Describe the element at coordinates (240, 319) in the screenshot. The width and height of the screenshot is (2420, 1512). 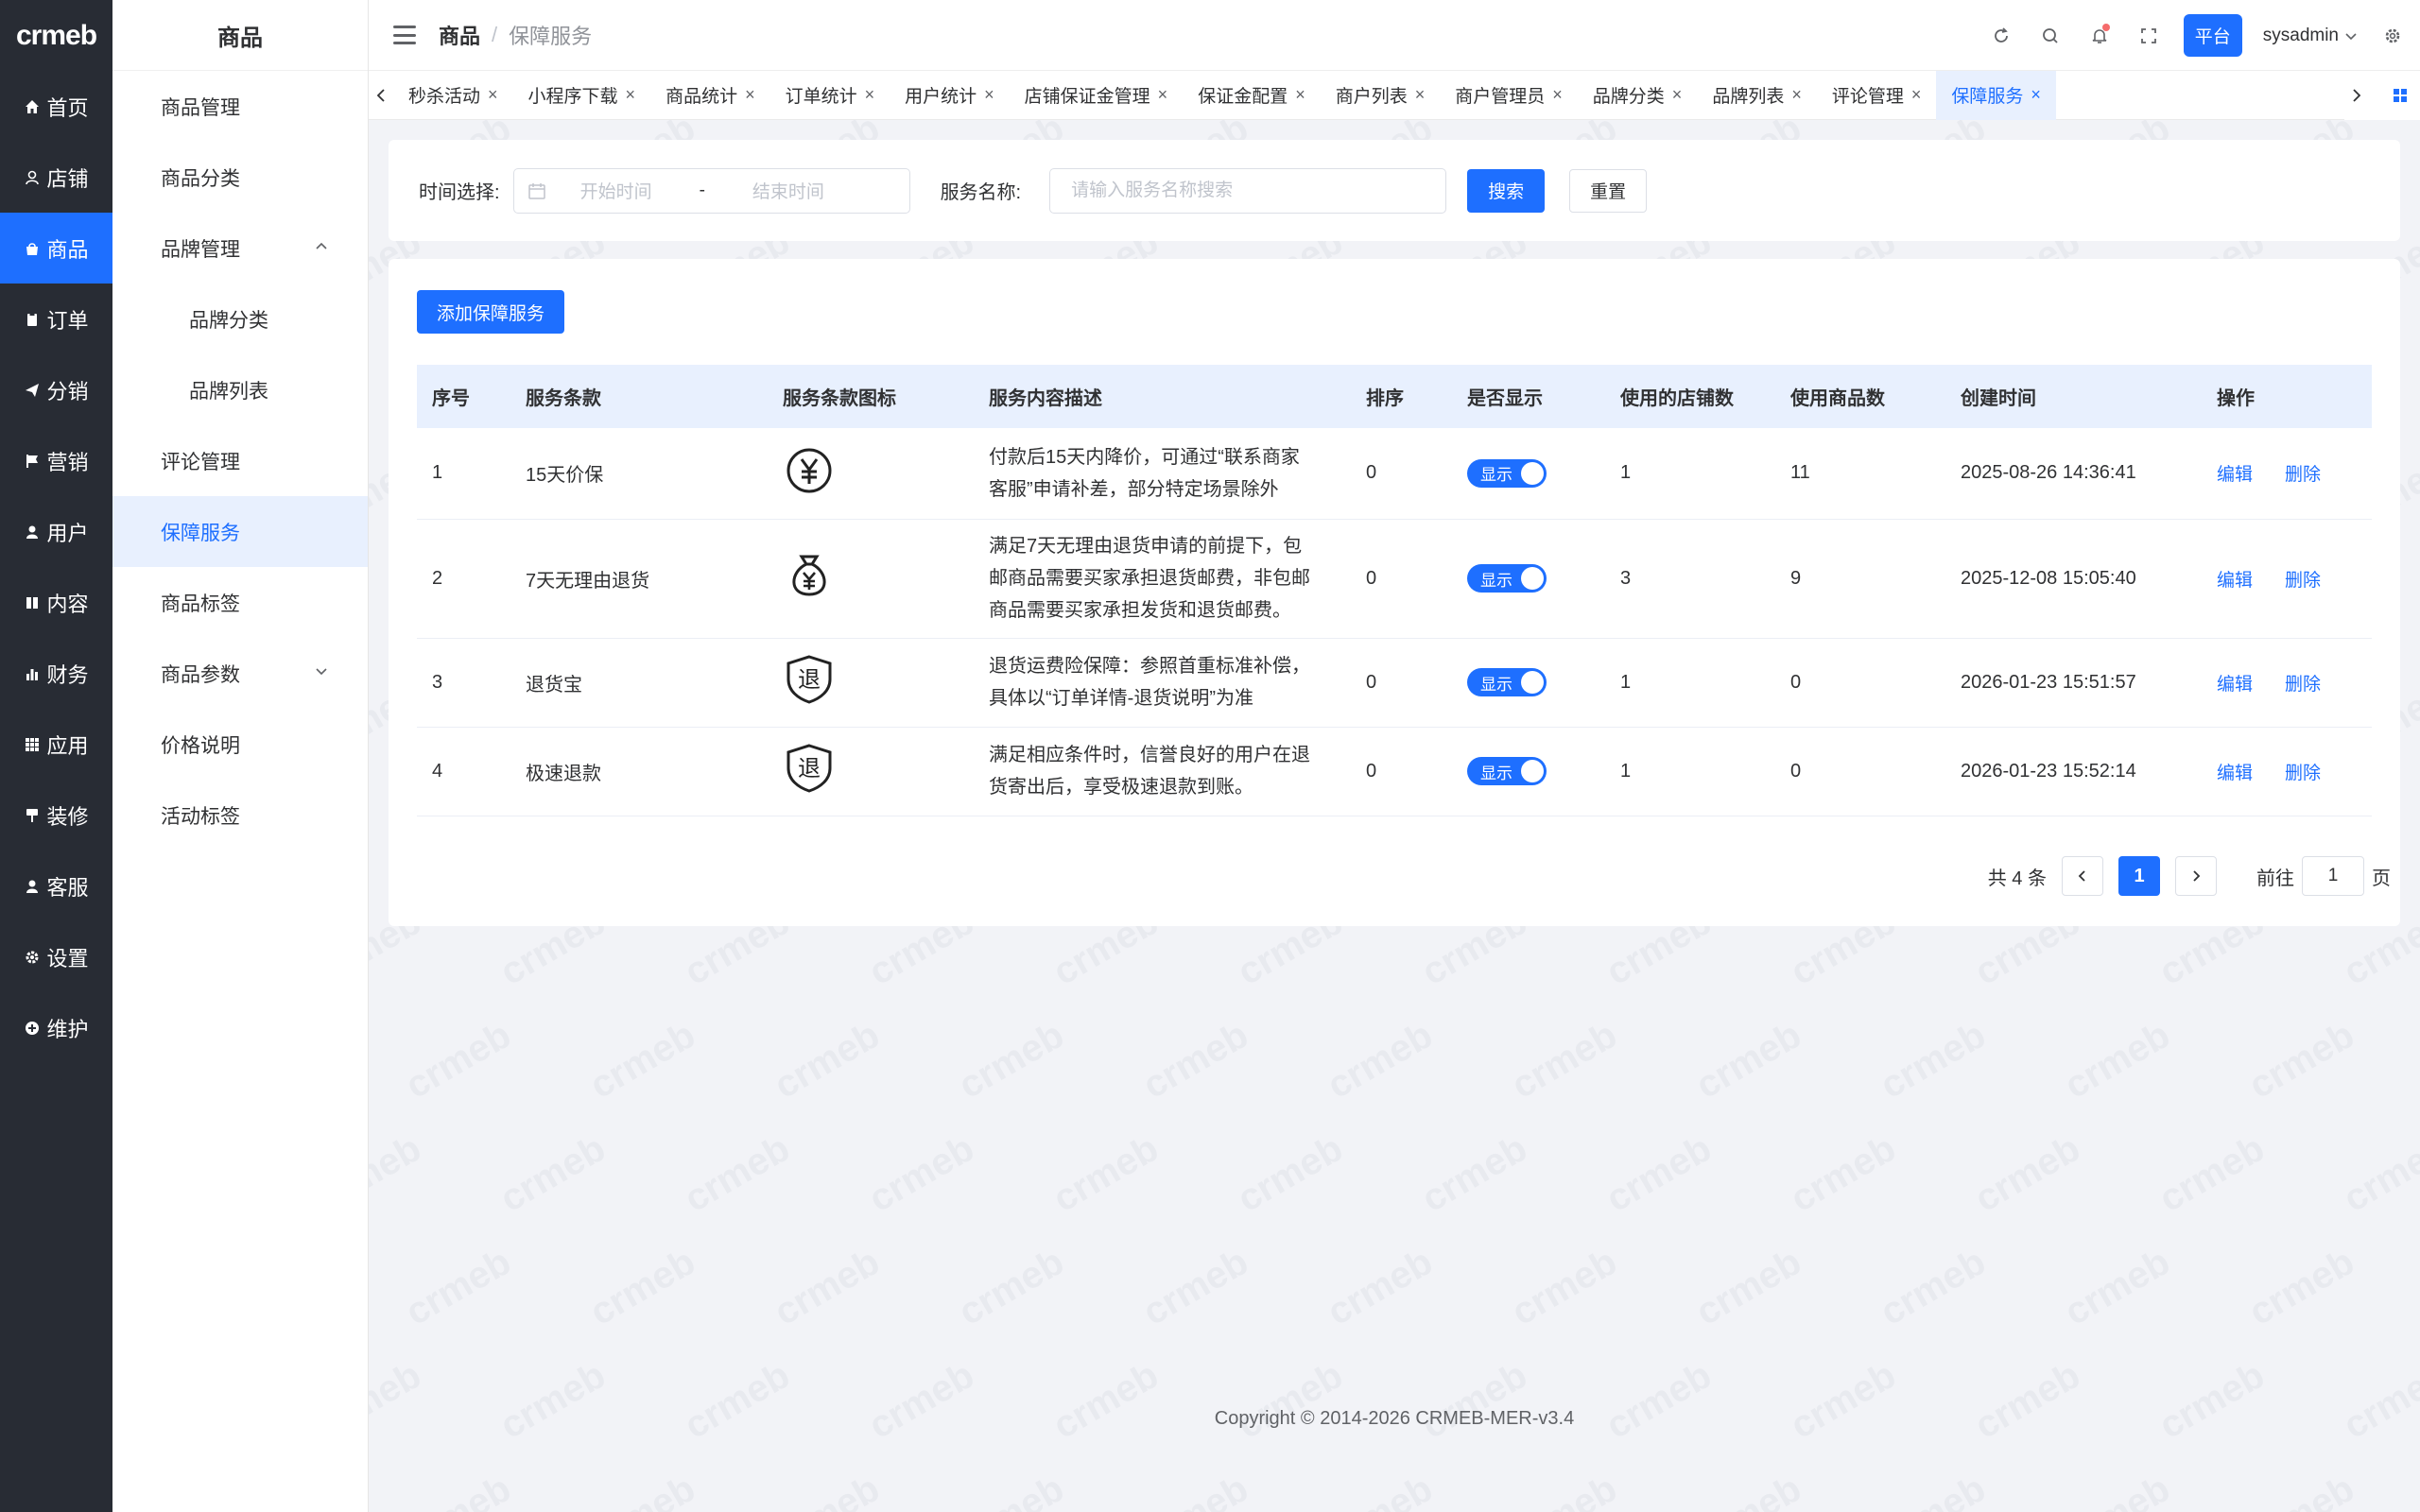
I see `submenu-item-brand-category: 品牌分类` at that location.